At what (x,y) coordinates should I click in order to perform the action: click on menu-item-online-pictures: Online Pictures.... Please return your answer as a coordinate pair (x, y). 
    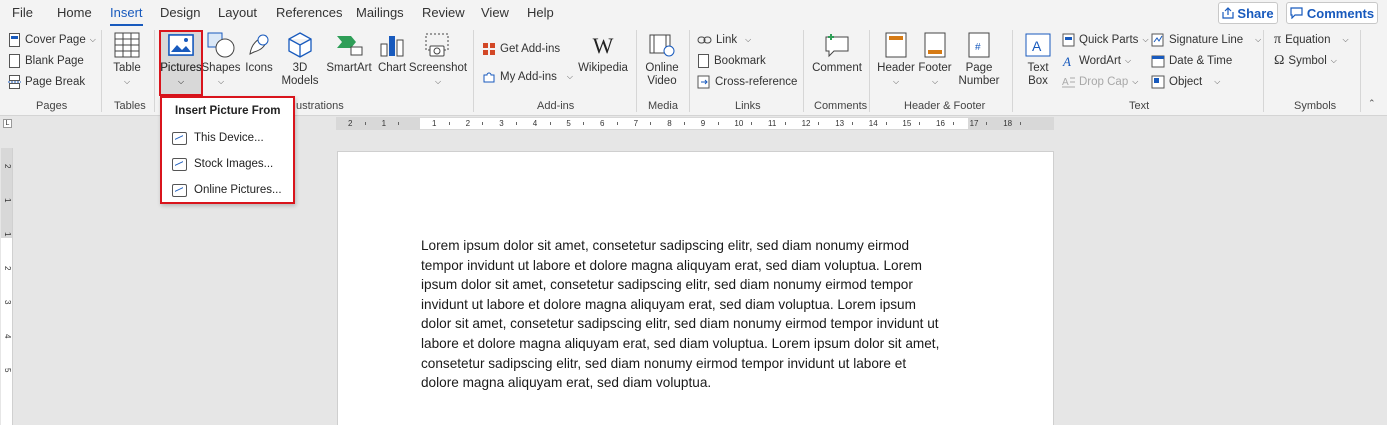
    Looking at the image, I should click on (227, 190).